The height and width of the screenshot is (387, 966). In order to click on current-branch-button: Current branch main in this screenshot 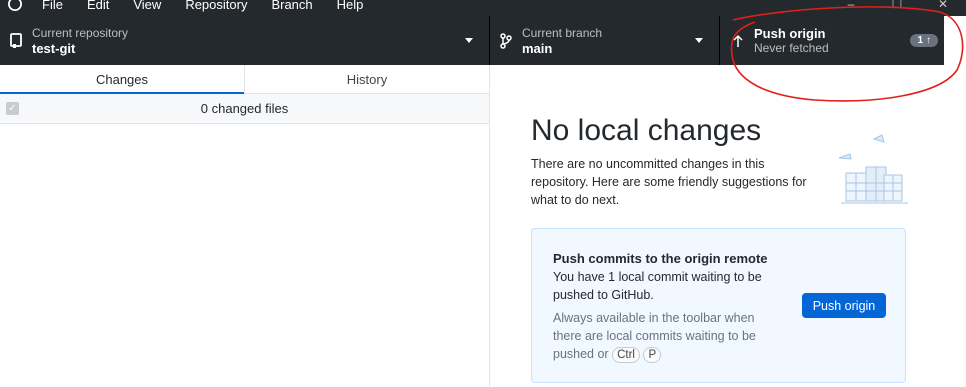, I will do `click(605, 40)`.